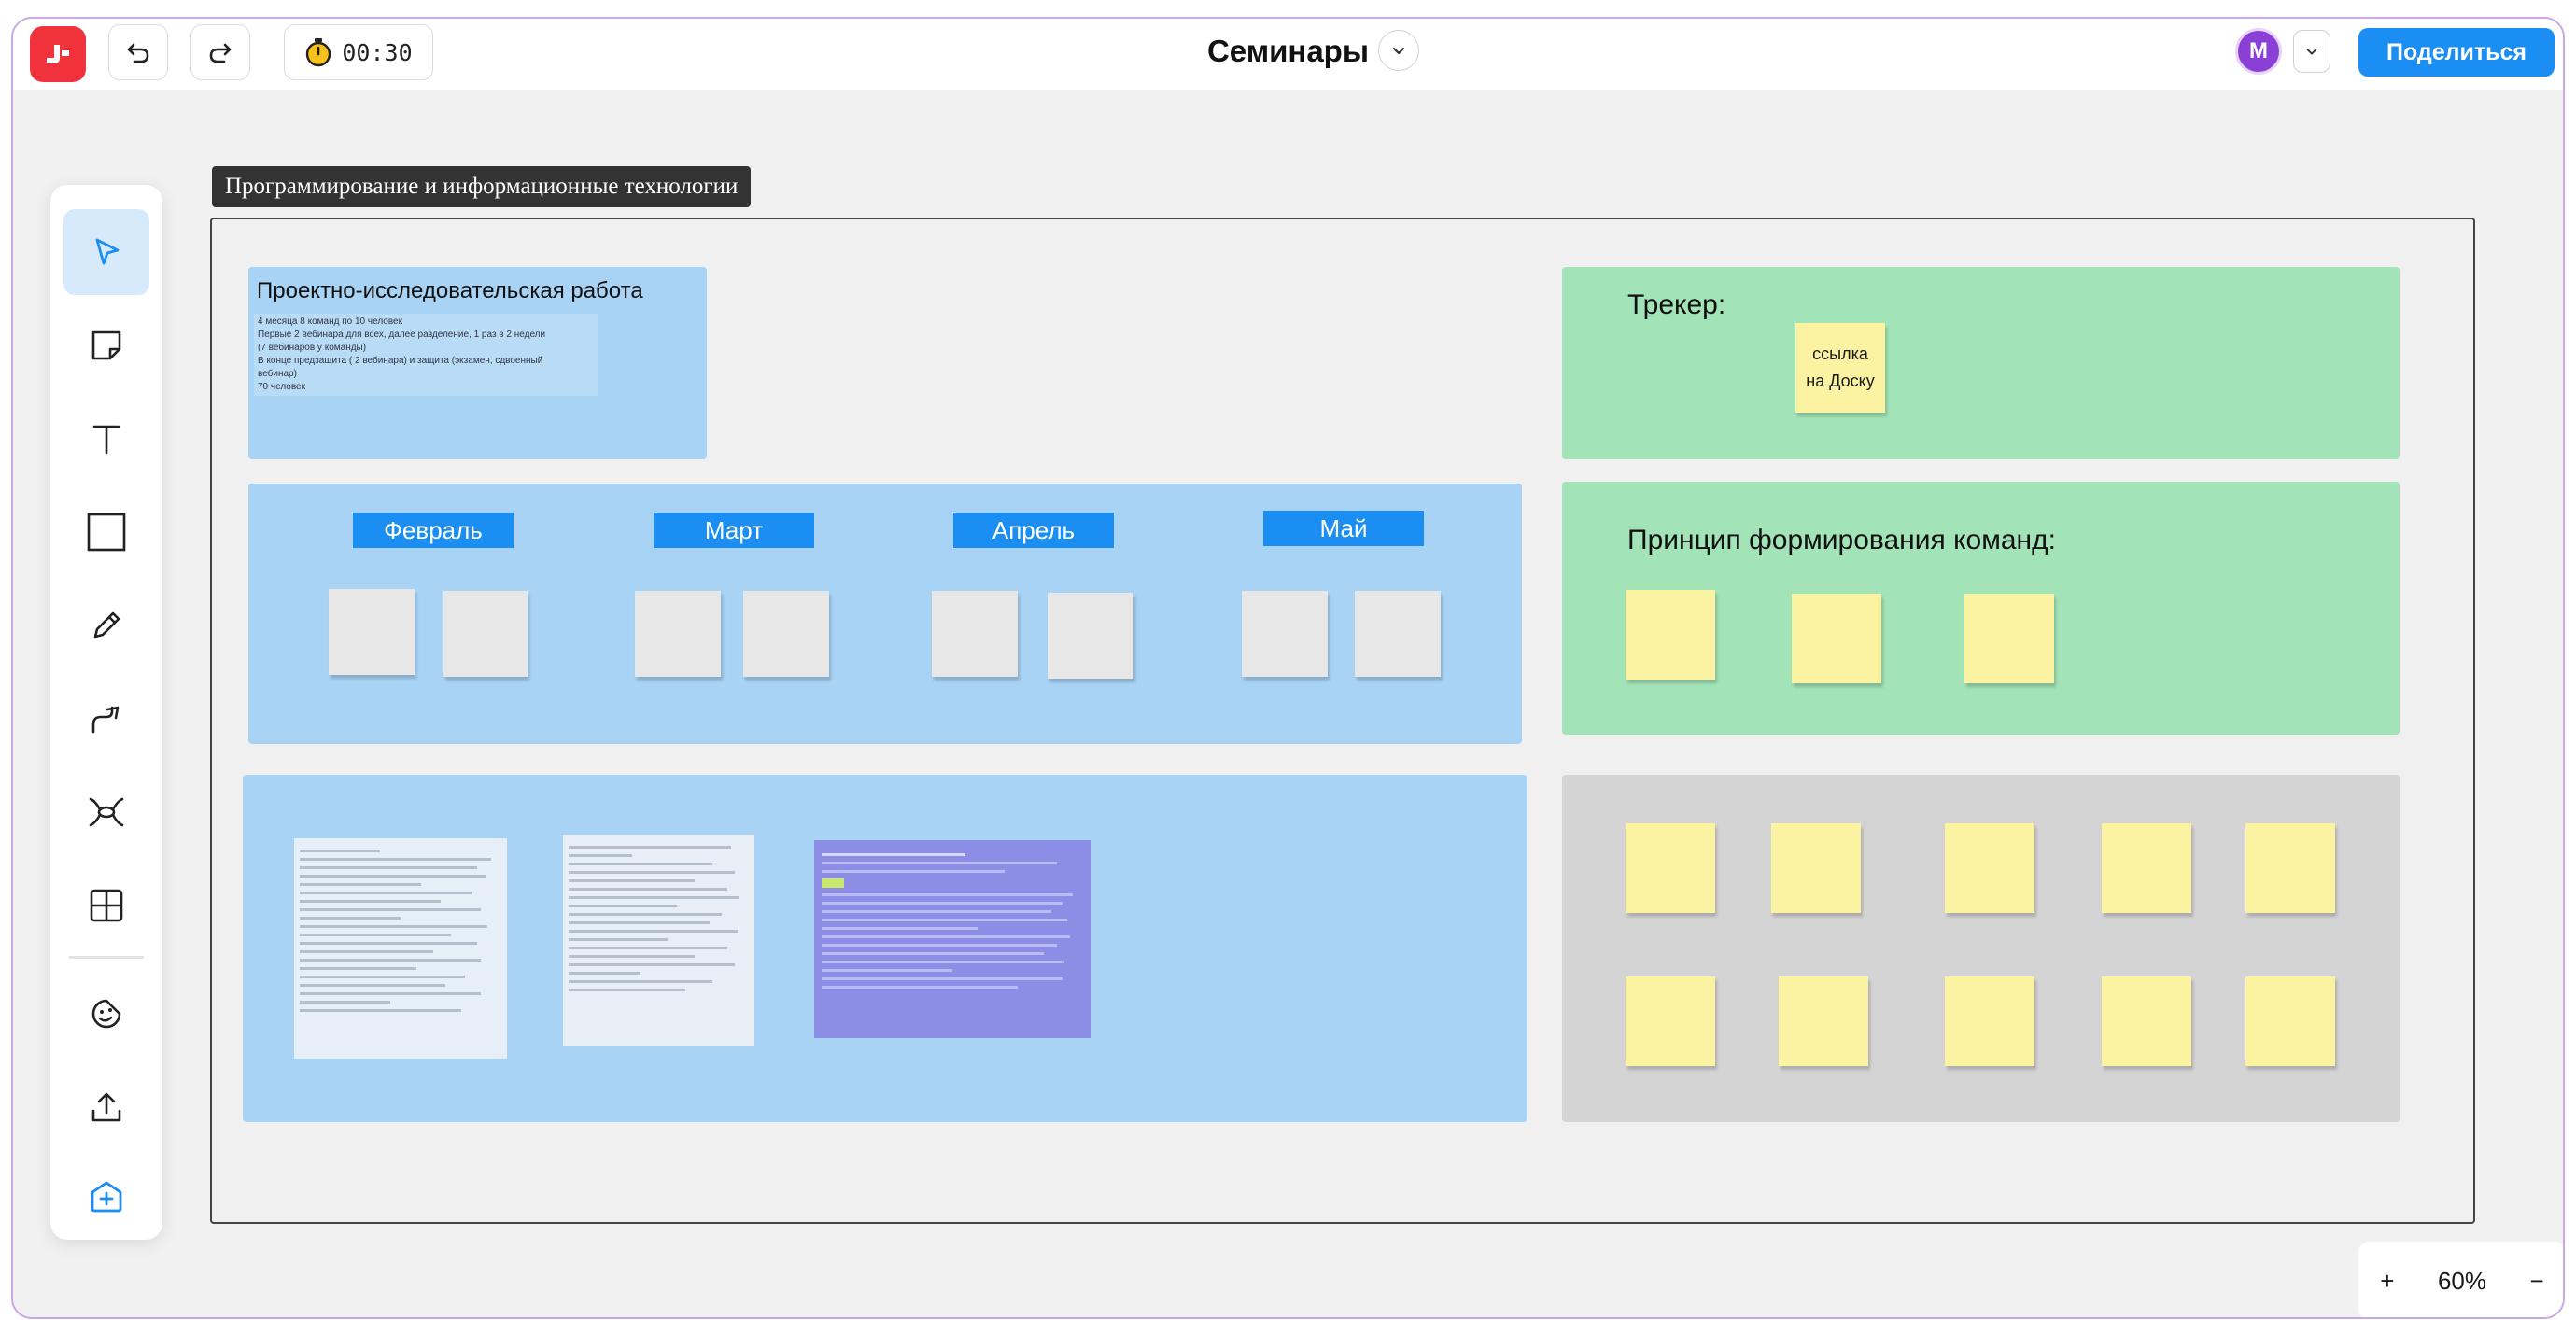  I want to click on table-tool, so click(106, 905).